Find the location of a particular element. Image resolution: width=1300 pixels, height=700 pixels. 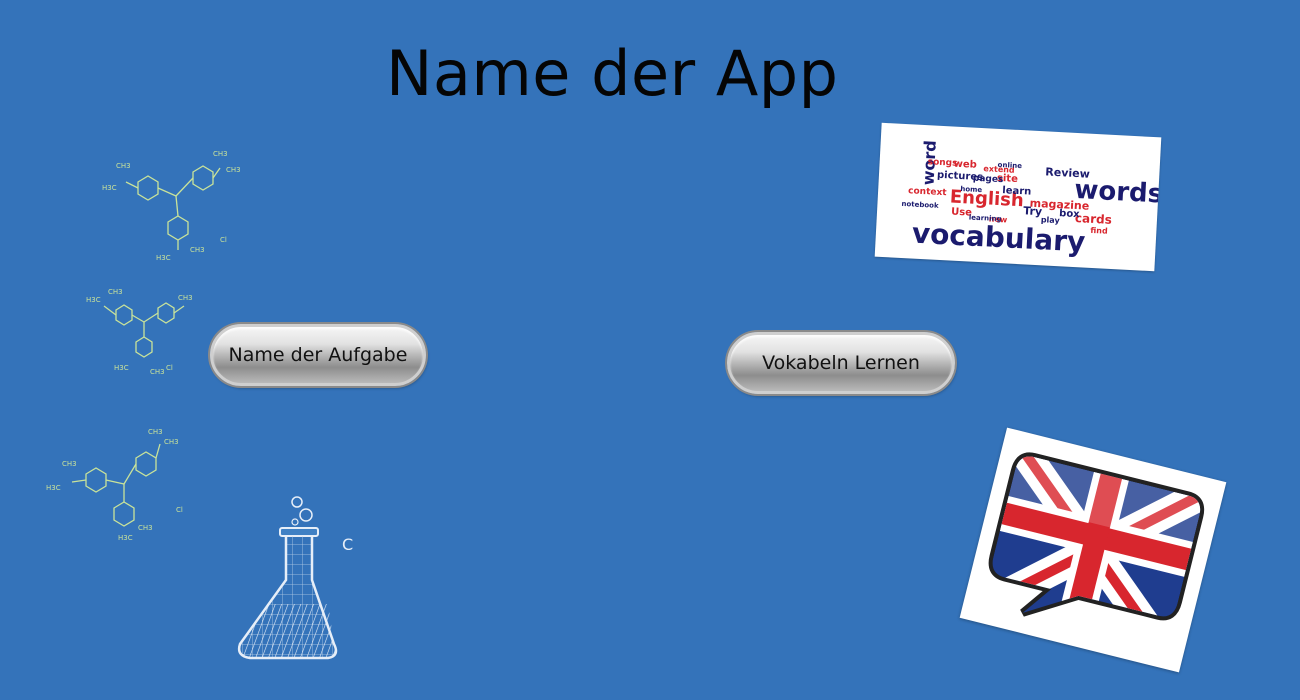

vocabulary-learn-button: Vokabeln Lernen is located at coordinates (841, 363).